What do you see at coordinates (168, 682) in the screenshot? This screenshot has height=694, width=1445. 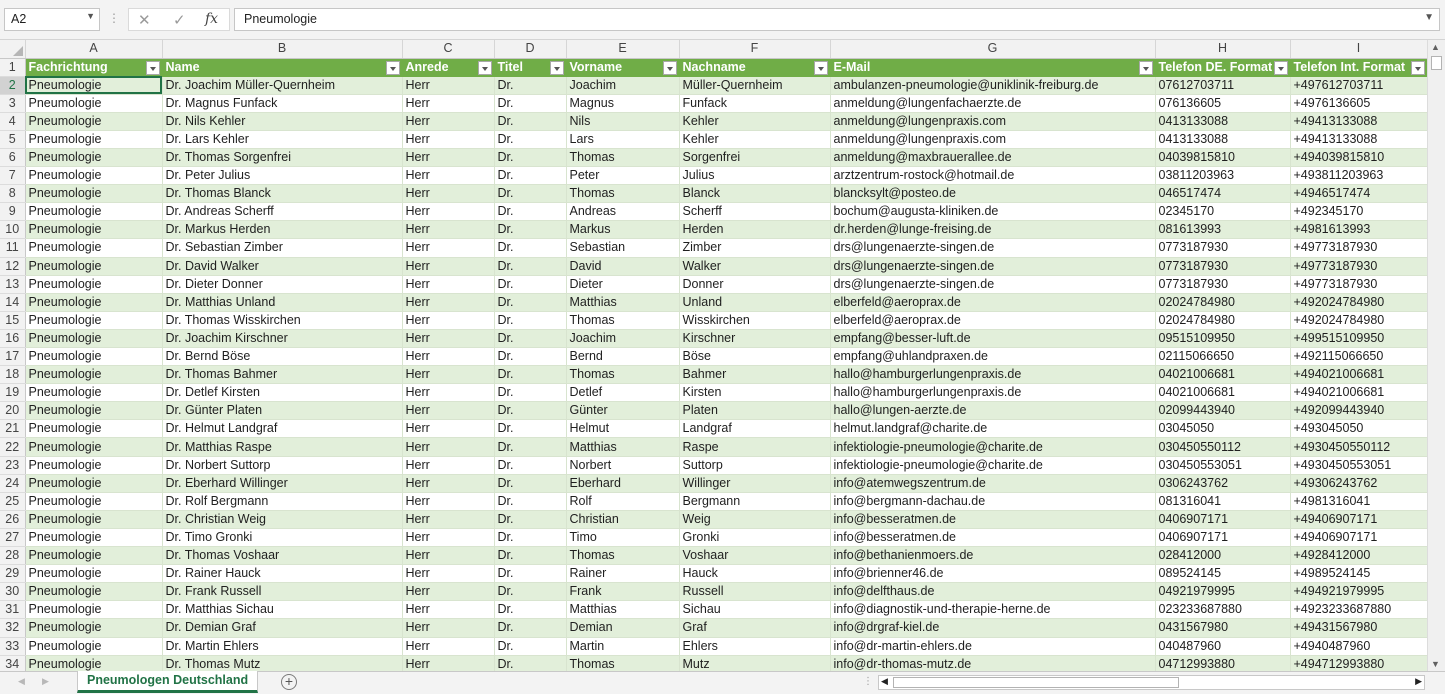 I see `sheet-tab-active: Pneumologen Deutschland` at bounding box center [168, 682].